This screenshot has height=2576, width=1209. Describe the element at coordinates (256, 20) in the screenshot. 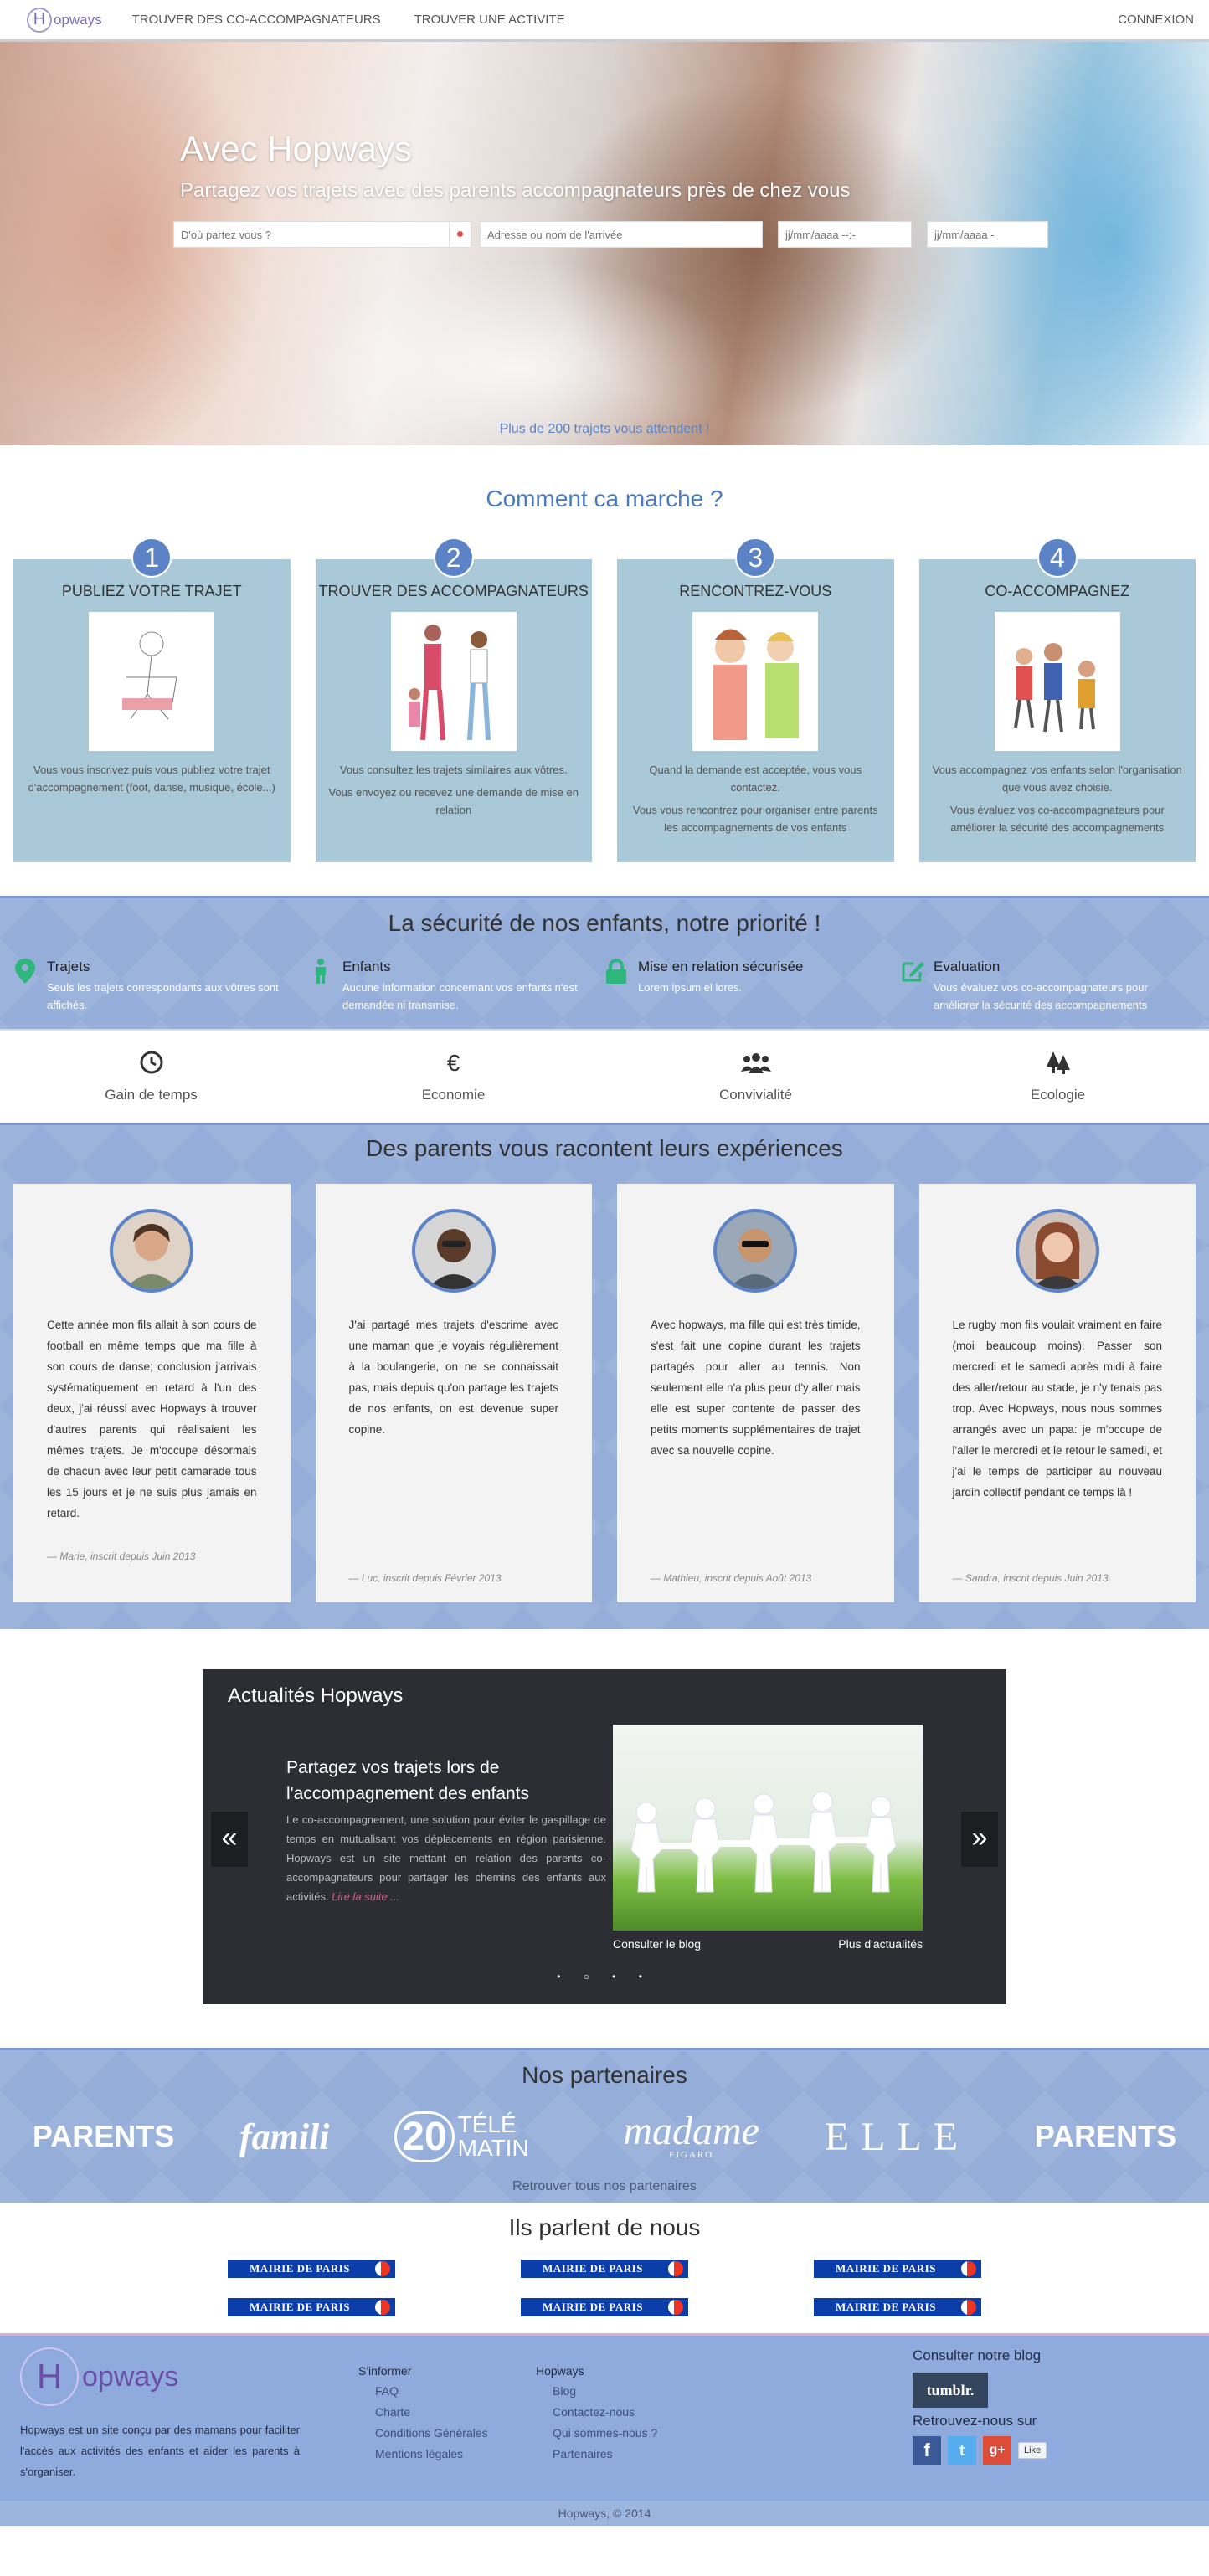

I see `nav-find-coaccompagnateurs: TROUVER DES CO-ACCOMPAGNATEURS` at that location.